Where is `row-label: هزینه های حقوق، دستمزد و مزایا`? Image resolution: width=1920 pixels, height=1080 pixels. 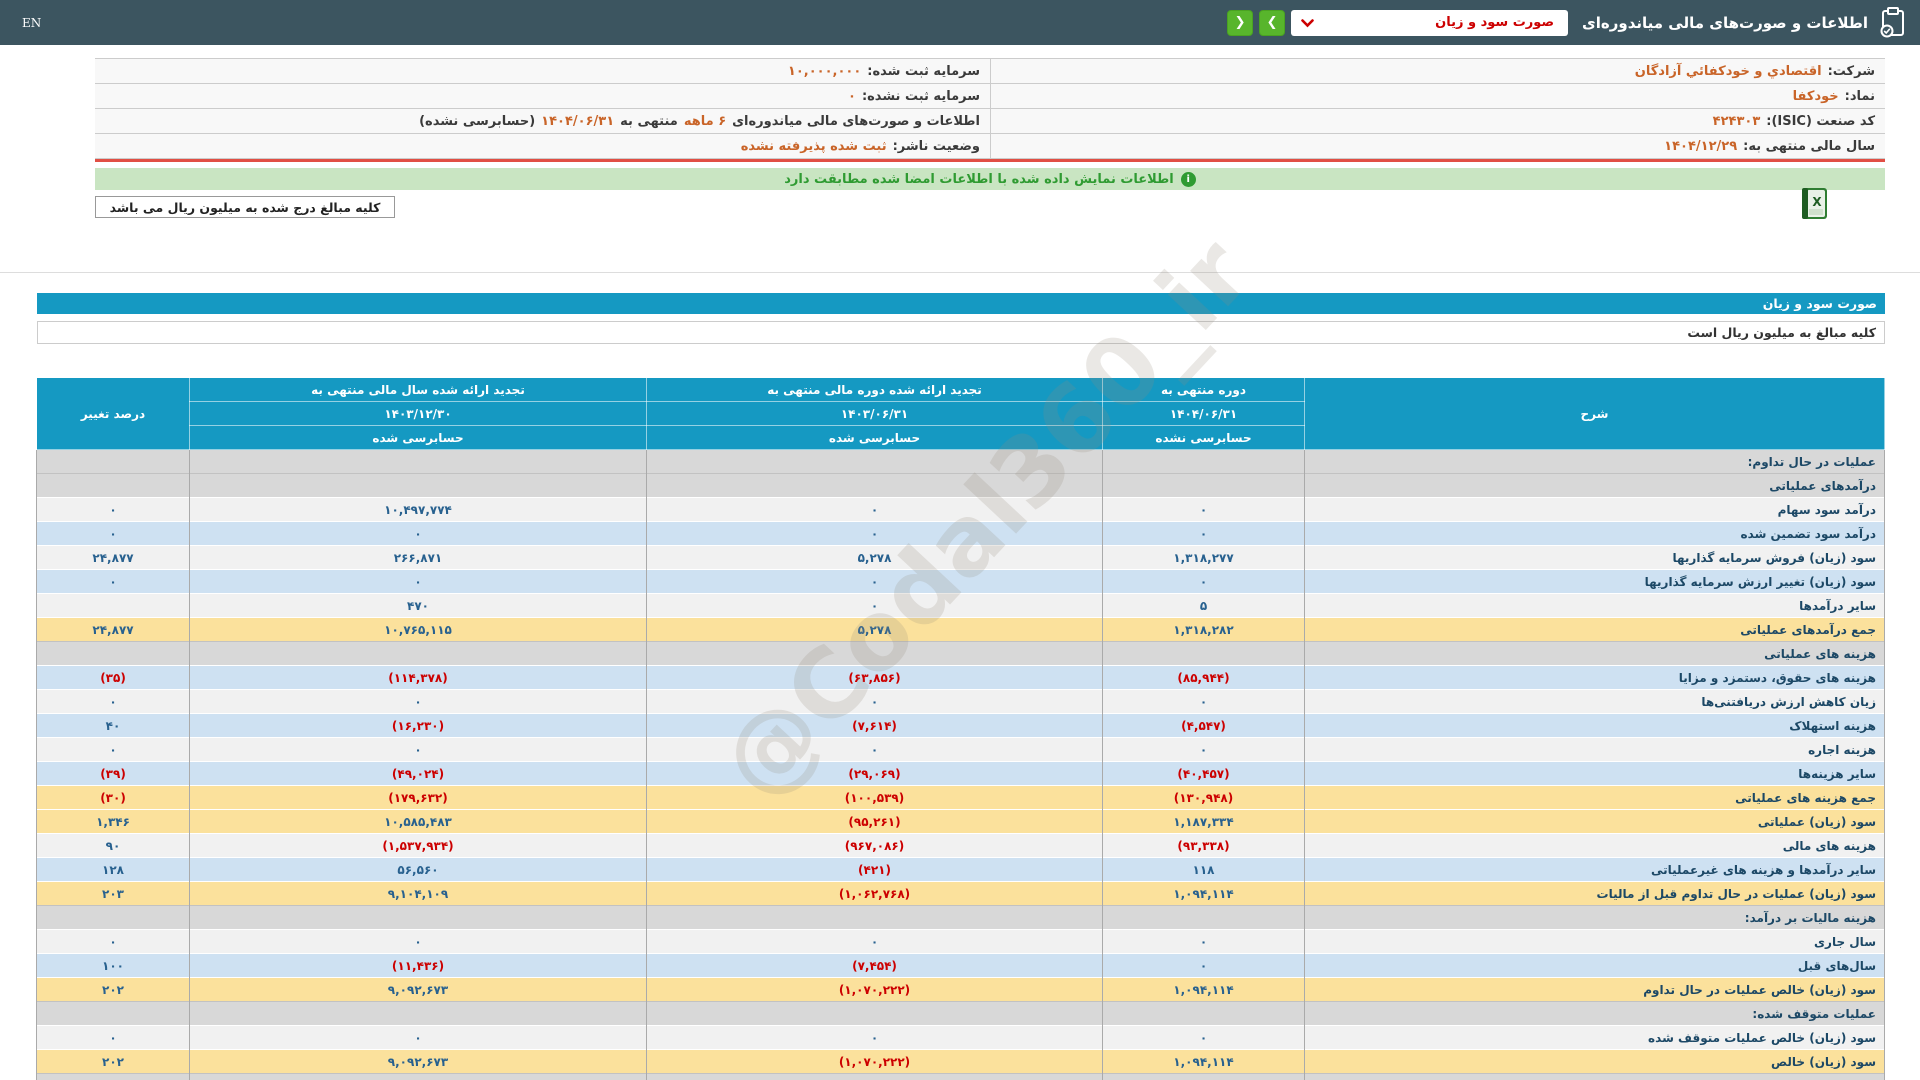
row-label: هزینه های حقوق، دستمزد و مزایا is located at coordinates (1594, 677).